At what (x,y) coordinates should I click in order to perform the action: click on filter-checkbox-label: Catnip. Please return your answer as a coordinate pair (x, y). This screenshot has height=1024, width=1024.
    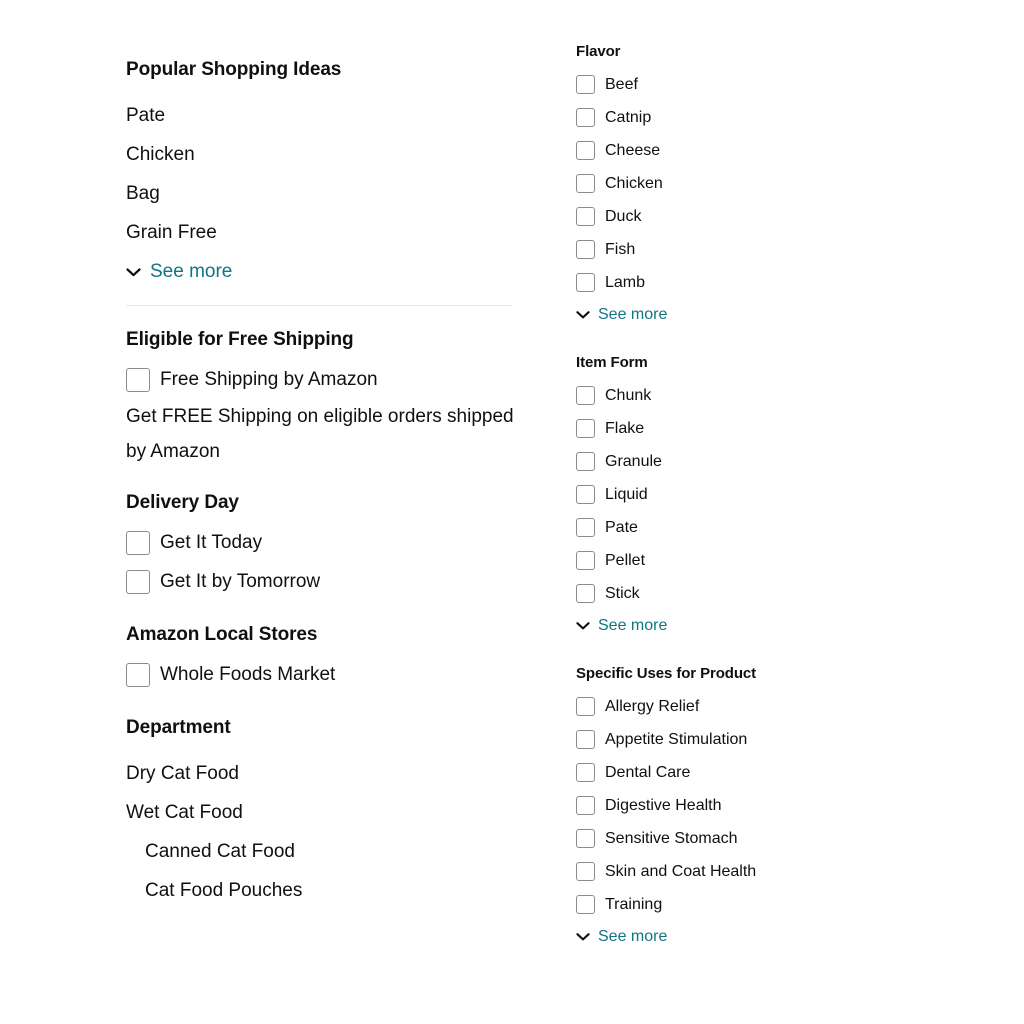
    Looking at the image, I should click on (628, 117).